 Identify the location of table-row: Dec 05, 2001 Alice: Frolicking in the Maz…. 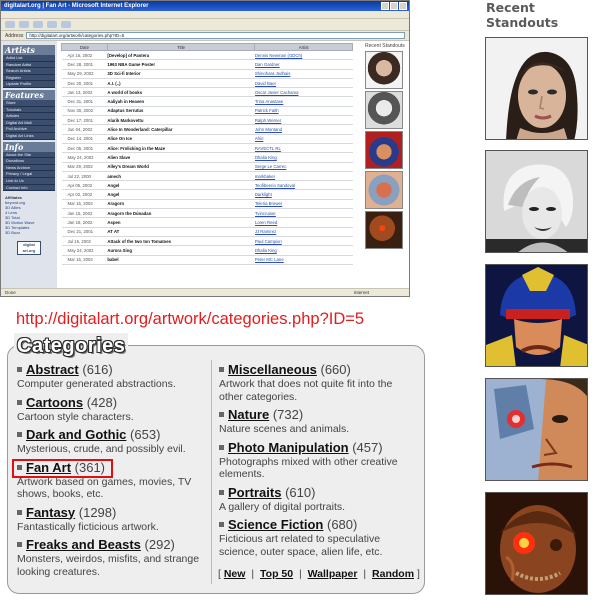
(207, 148).